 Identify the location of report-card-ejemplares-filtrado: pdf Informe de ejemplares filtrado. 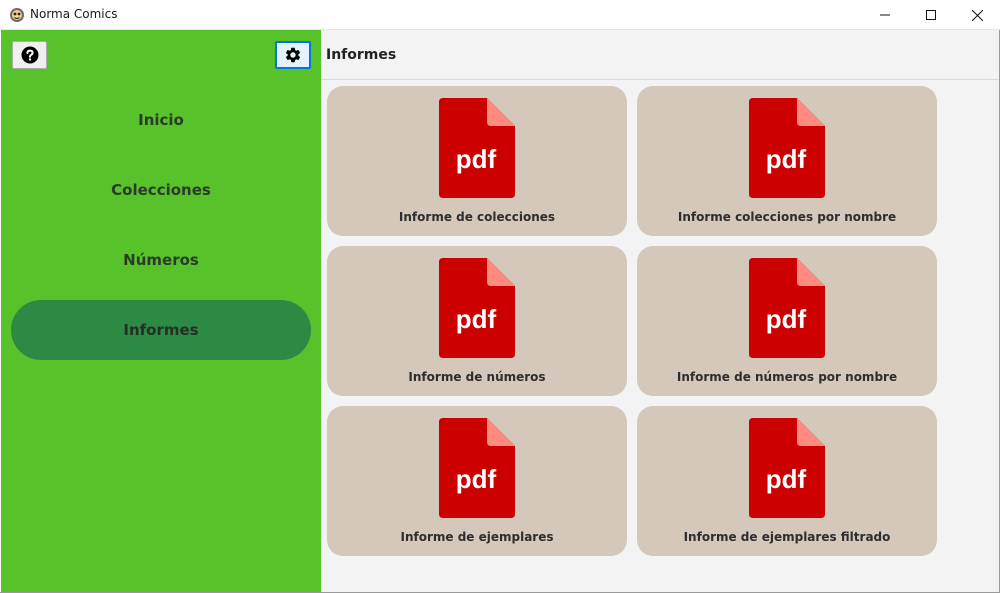
(787, 481).